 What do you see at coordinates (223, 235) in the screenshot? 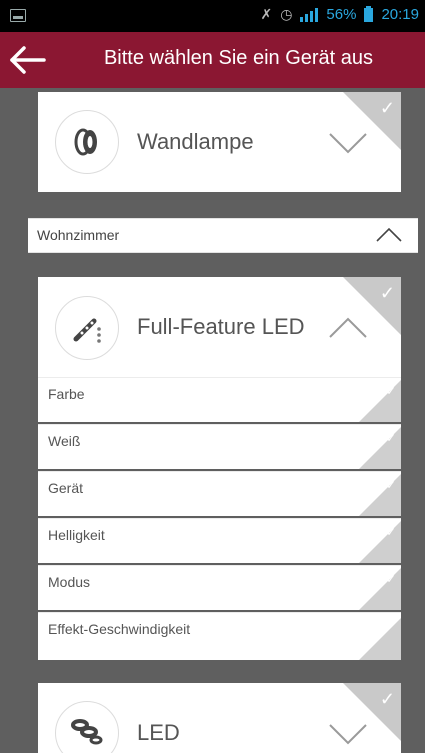
I see `room-header-wohnzimmer: Wohnzimmer` at bounding box center [223, 235].